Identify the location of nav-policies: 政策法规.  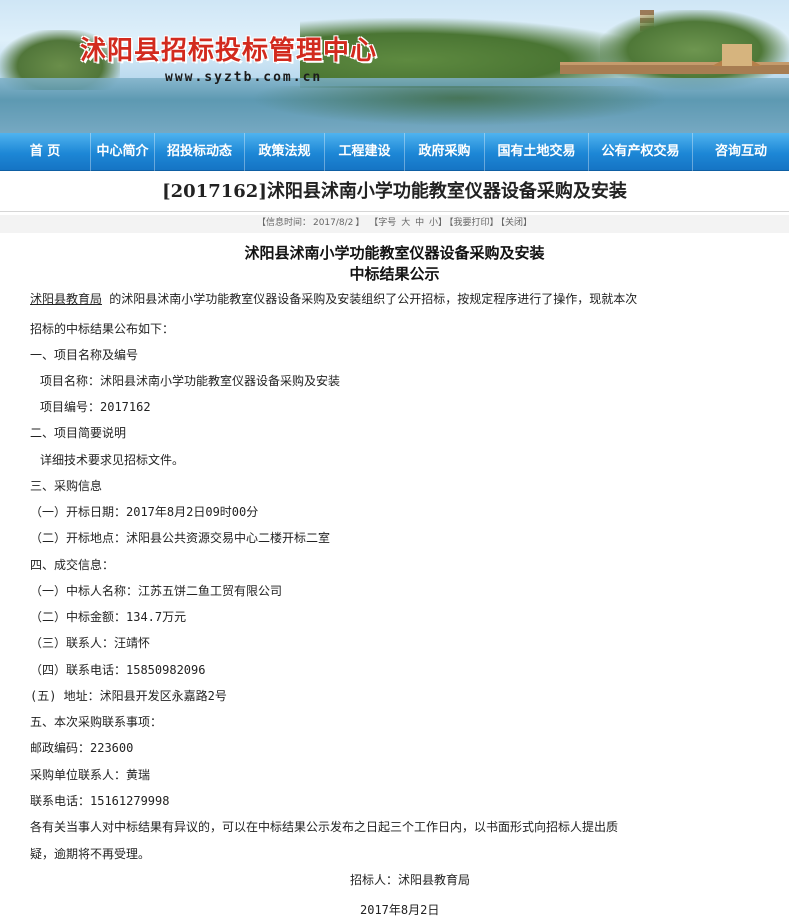
(285, 151).